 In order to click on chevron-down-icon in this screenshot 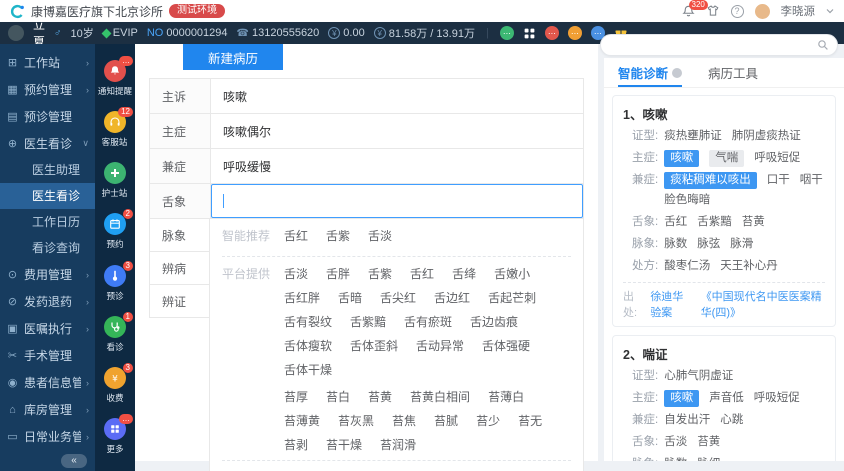, I will do `click(830, 11)`.